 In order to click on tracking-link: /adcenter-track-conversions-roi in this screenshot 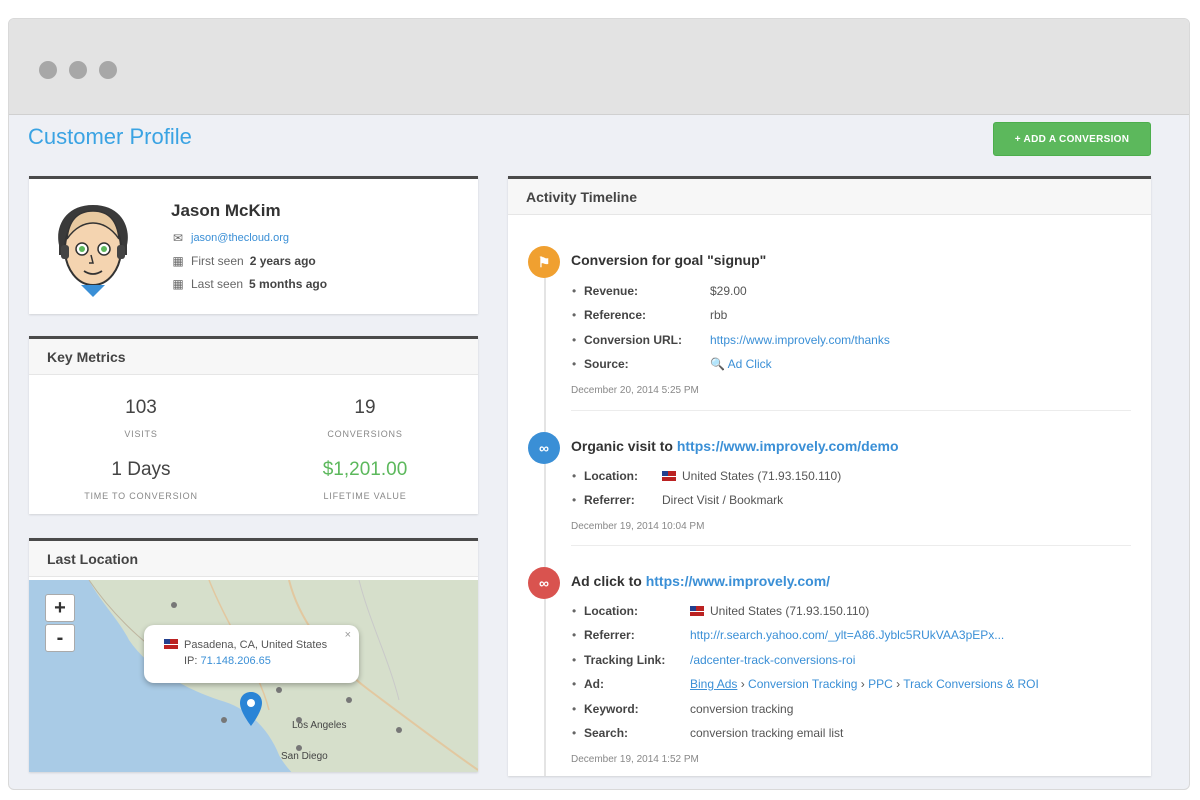, I will do `click(772, 660)`.